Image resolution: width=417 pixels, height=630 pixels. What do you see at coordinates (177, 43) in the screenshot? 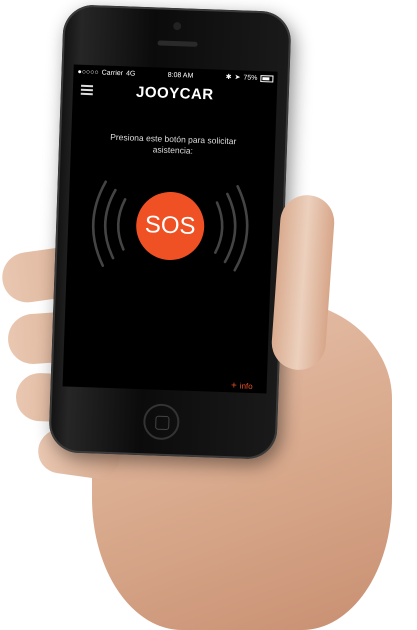
I see `earpiece` at bounding box center [177, 43].